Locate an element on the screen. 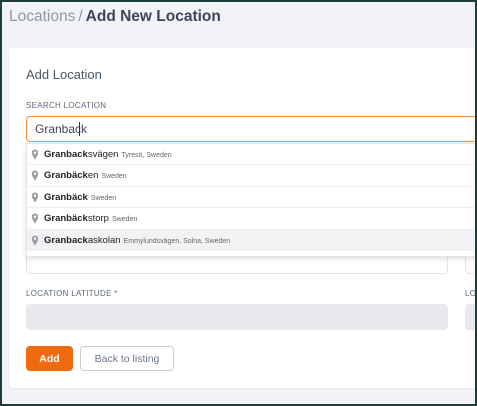  suggestion-rest: svägen is located at coordinates (103, 154).